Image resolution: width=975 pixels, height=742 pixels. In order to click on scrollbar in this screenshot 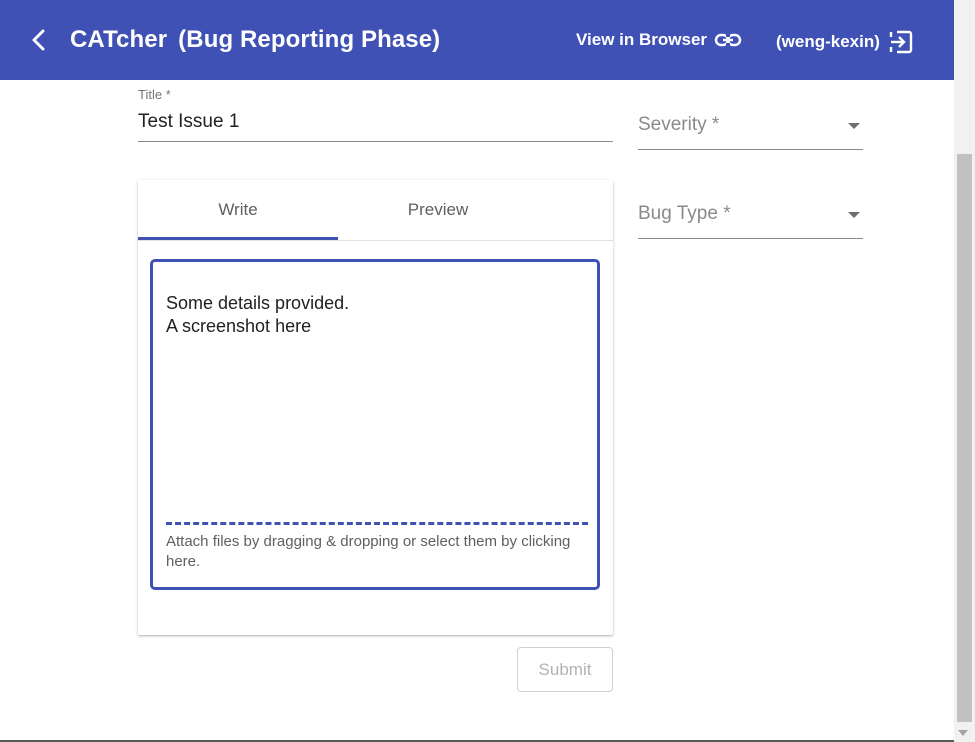, I will do `click(964, 371)`.